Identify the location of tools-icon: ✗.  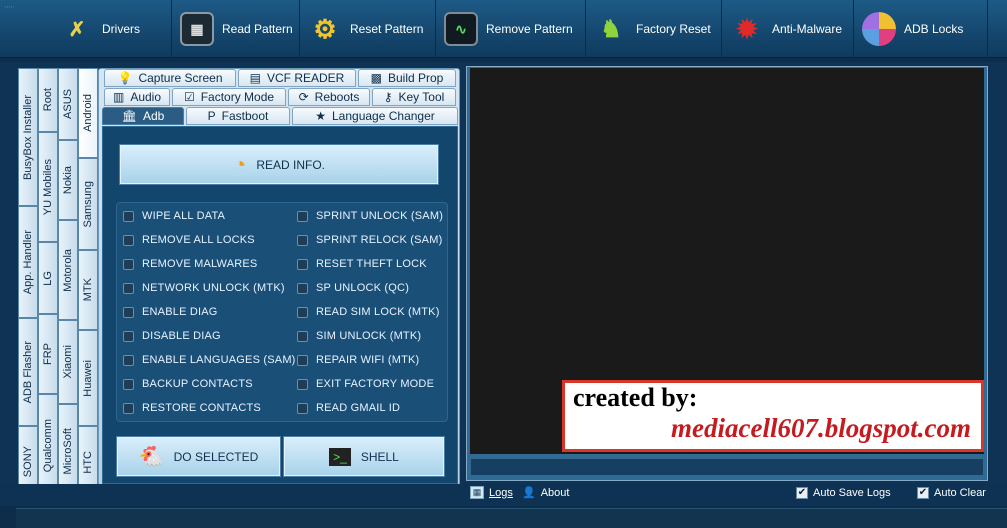
(77, 29).